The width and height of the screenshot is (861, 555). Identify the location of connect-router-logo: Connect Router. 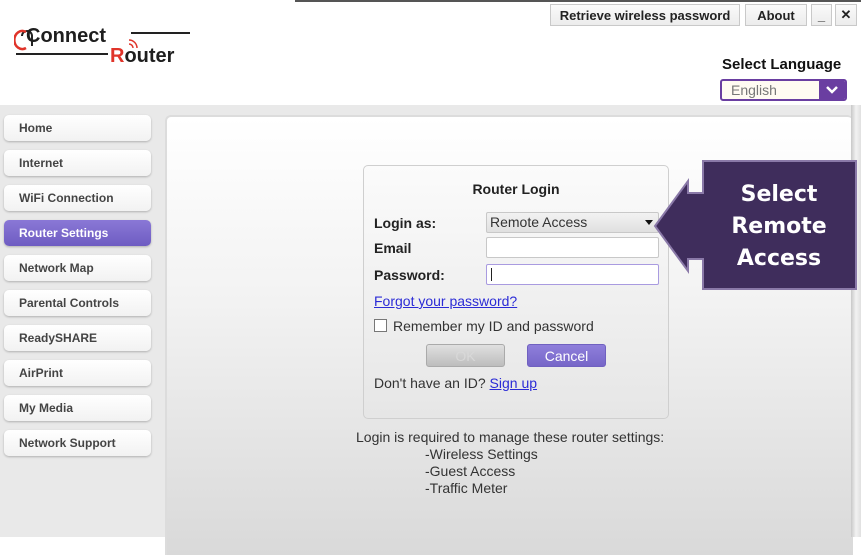
(102, 46).